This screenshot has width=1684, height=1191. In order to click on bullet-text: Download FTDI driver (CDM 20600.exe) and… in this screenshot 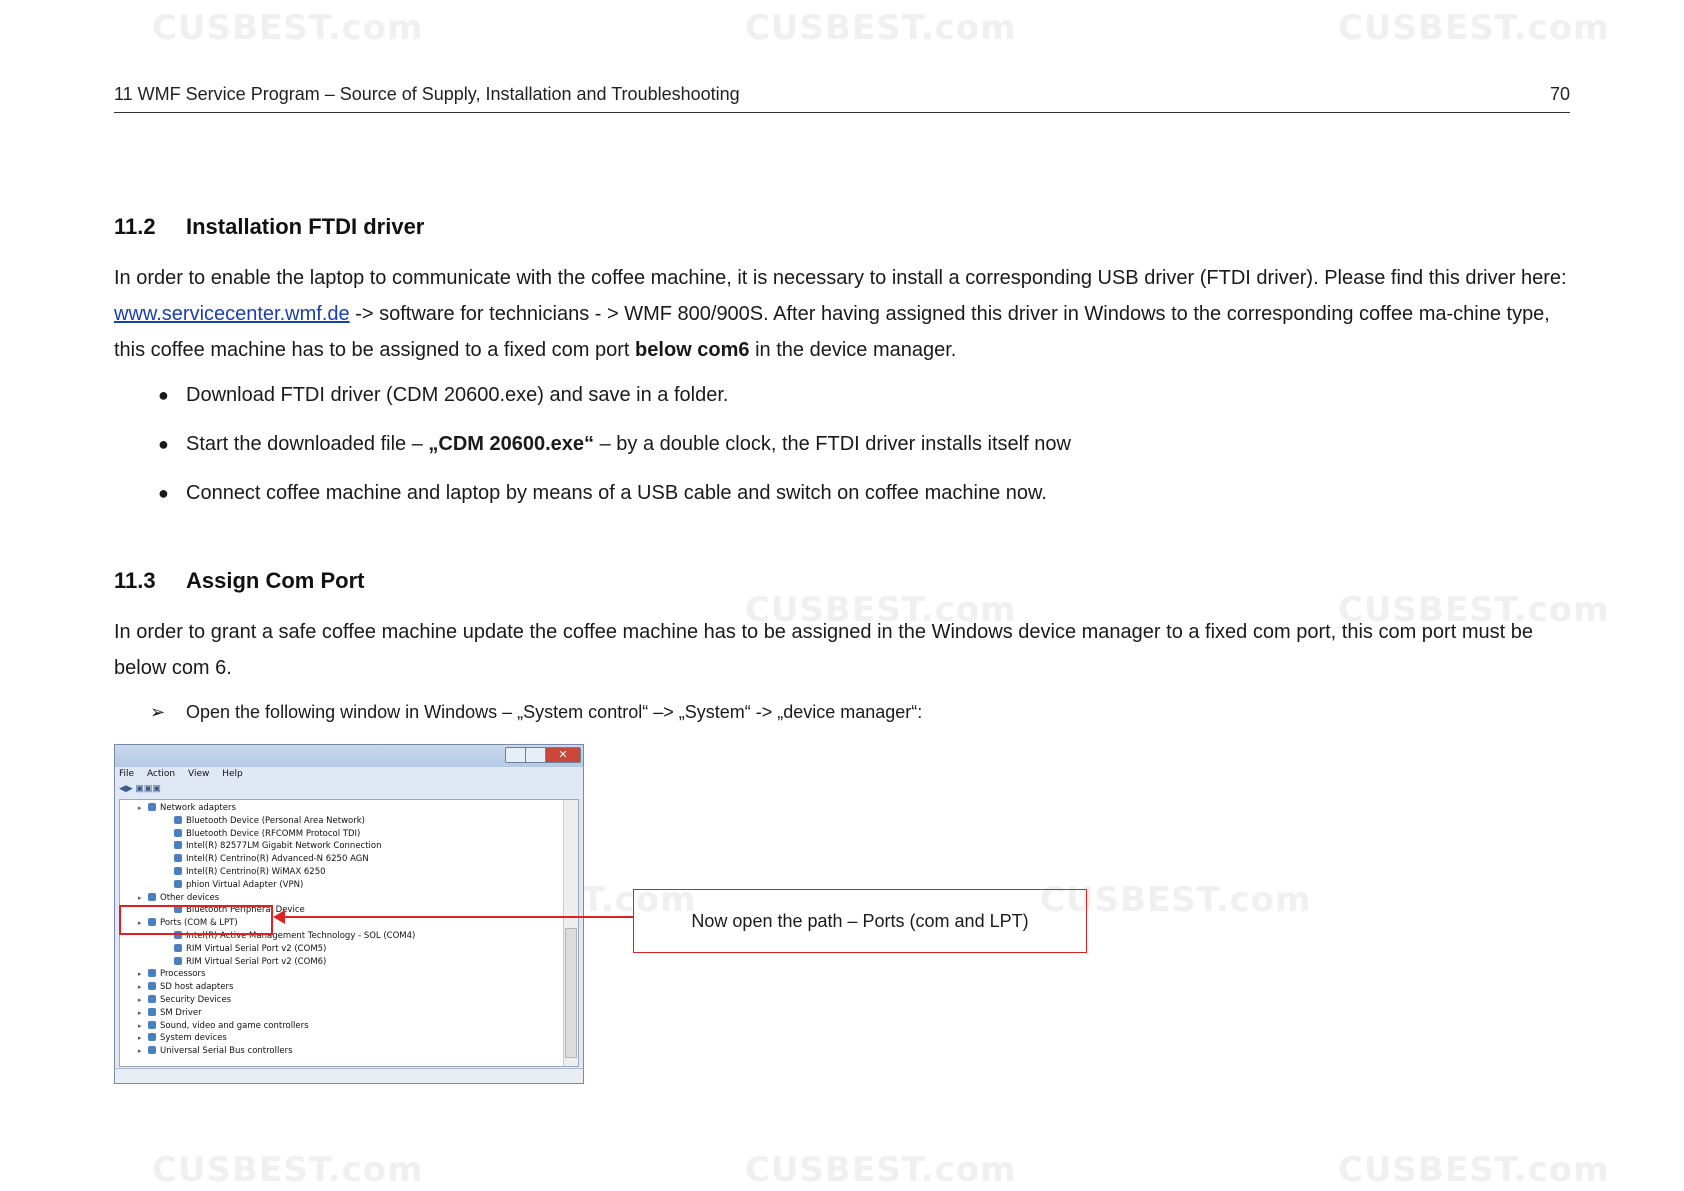, I will do `click(457, 395)`.